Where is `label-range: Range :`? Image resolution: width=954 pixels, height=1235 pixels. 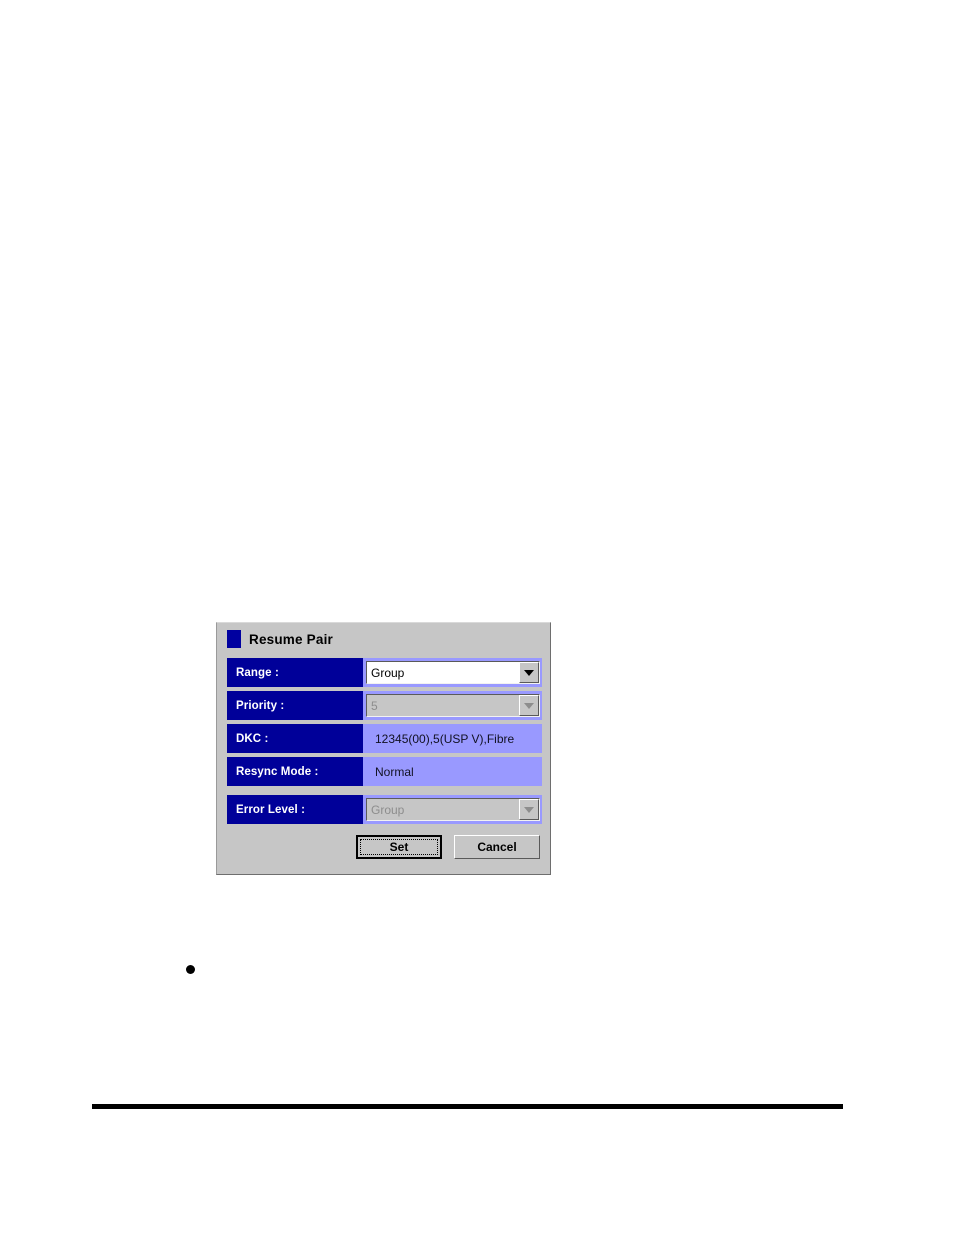 label-range: Range : is located at coordinates (295, 672).